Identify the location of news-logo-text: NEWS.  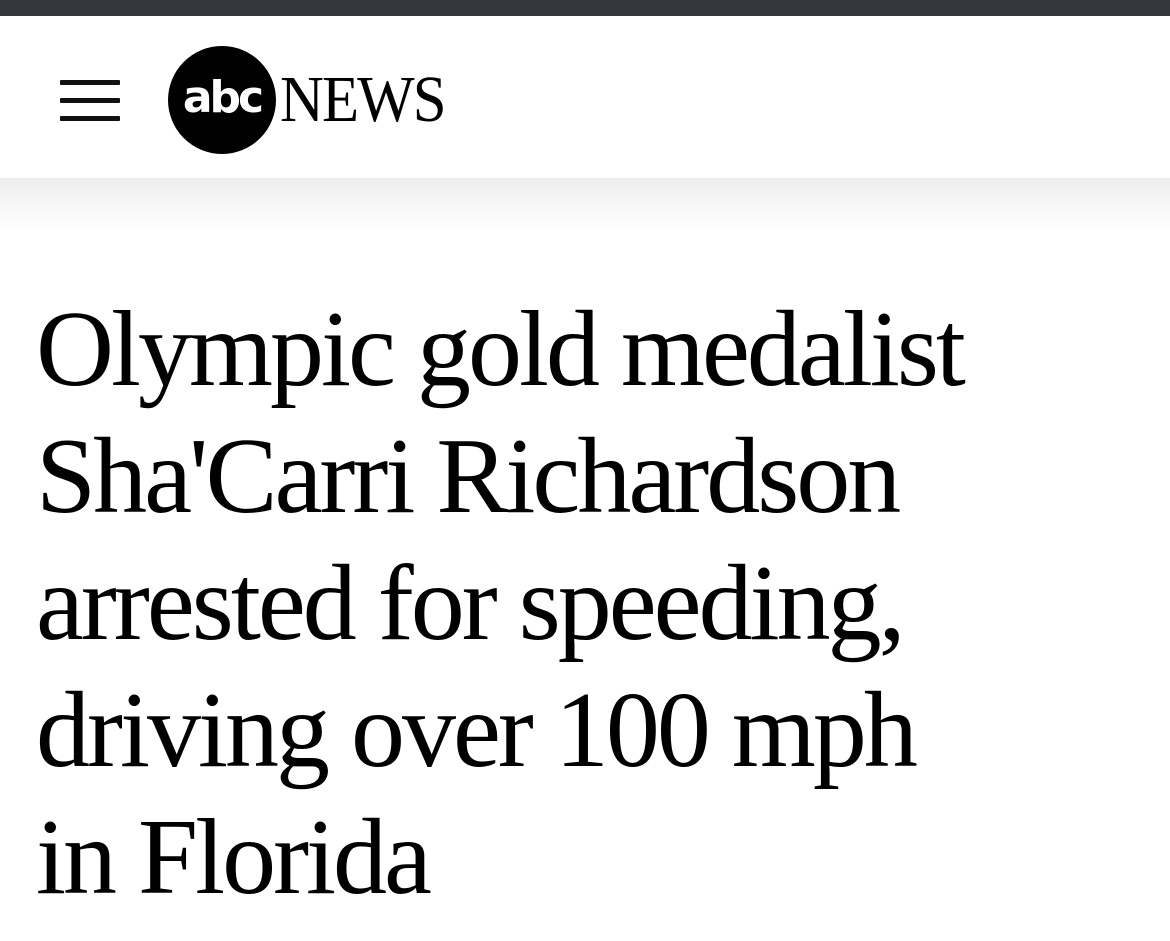
(363, 99).